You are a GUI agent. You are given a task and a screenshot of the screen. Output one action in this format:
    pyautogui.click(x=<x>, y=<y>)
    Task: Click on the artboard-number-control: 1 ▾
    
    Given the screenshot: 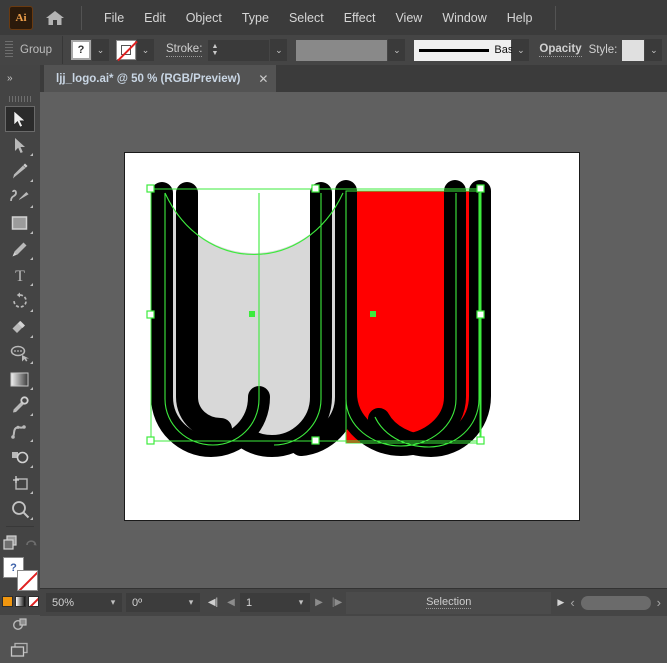 What is the action you would take?
    pyautogui.click(x=275, y=602)
    